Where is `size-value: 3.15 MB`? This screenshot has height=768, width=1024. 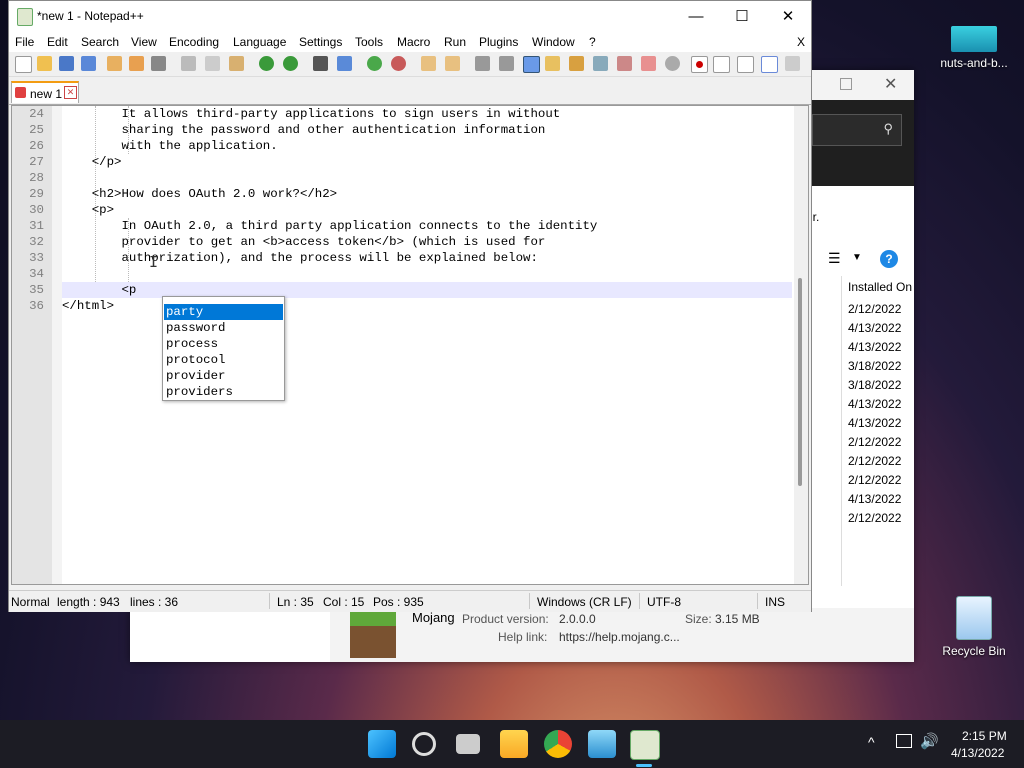
size-value: 3.15 MB is located at coordinates (737, 619).